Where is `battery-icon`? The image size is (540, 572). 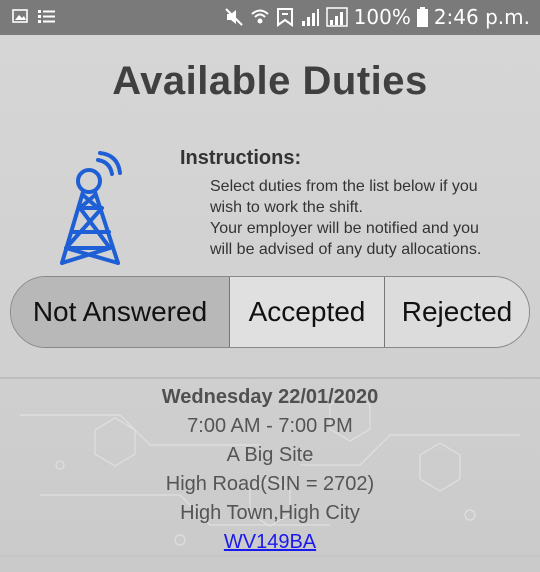
battery-icon is located at coordinates (422, 17).